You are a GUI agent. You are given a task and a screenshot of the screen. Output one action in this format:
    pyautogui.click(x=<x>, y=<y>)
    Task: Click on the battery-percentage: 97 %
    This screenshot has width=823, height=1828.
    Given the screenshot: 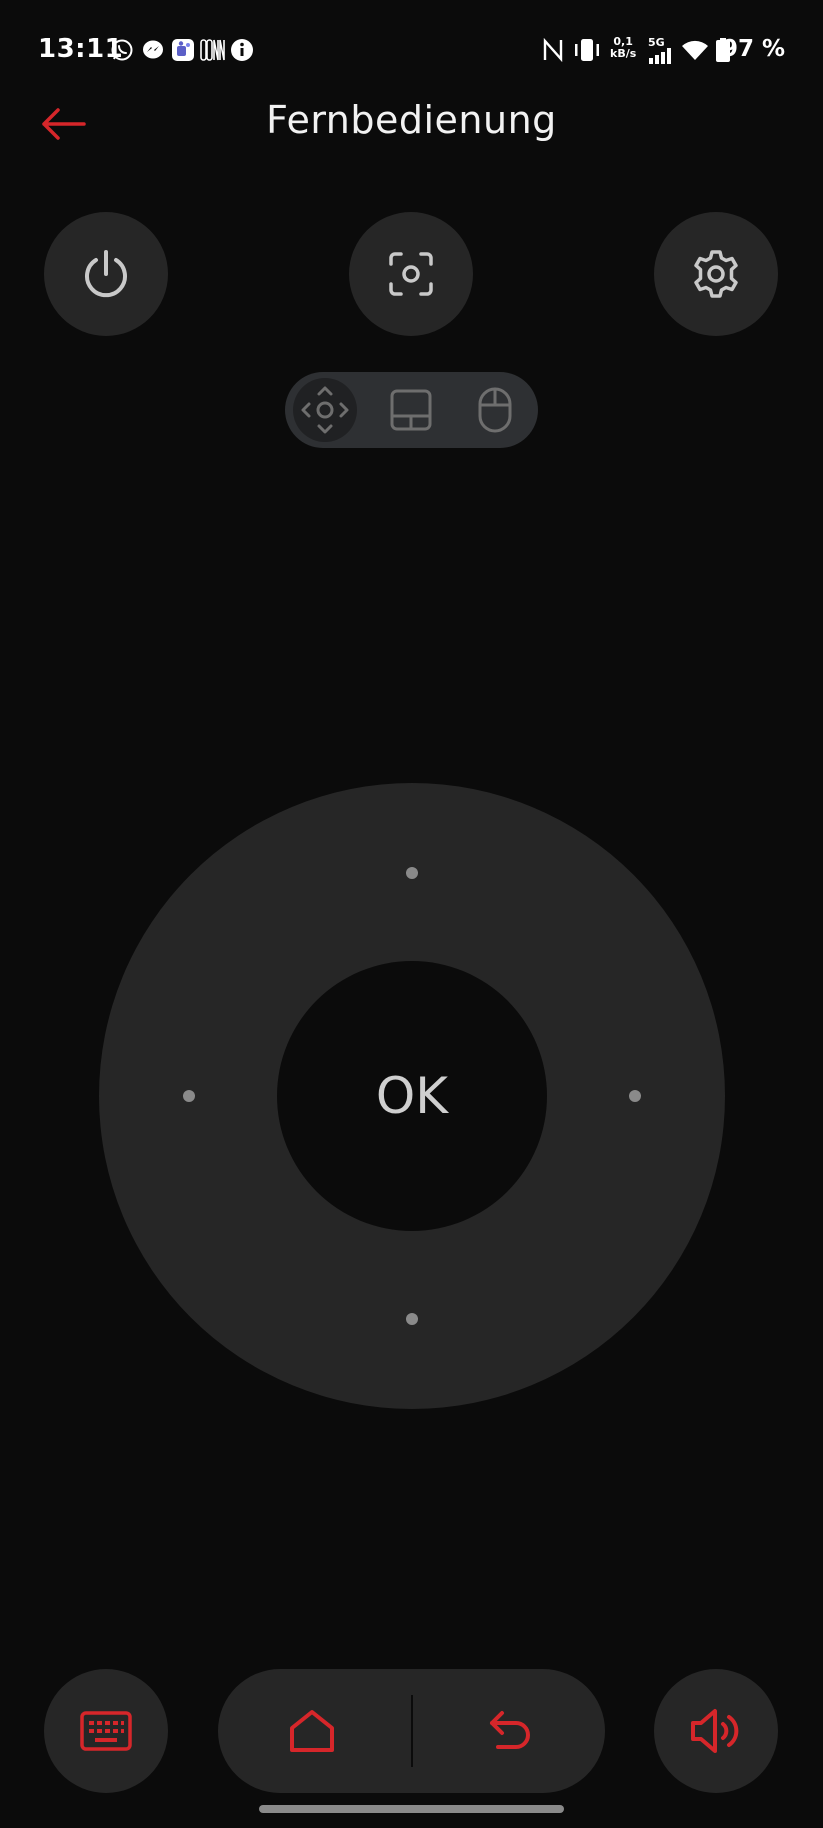 What is the action you would take?
    pyautogui.click(x=753, y=49)
    